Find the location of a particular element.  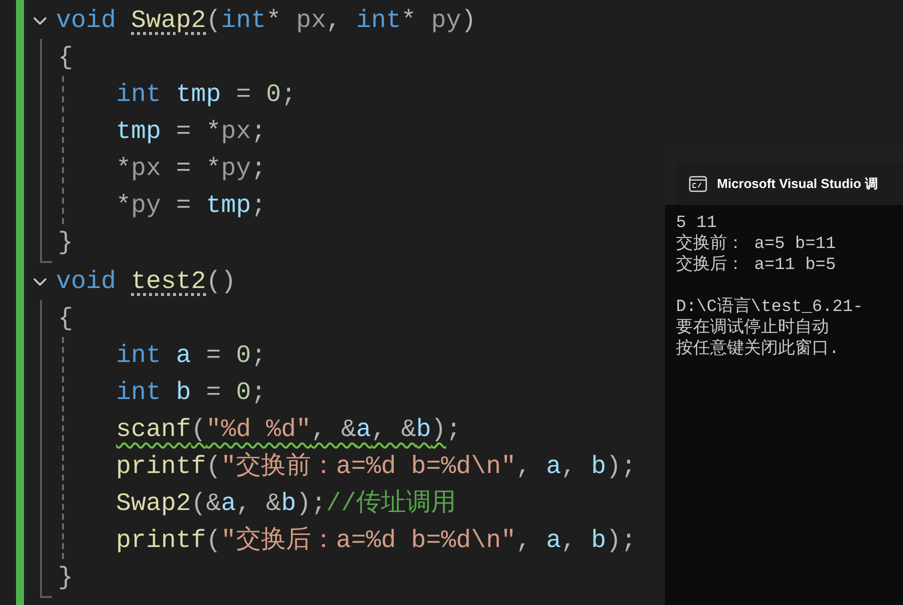

window-title: Microsoft Visual Studio 调 is located at coordinates (797, 183).